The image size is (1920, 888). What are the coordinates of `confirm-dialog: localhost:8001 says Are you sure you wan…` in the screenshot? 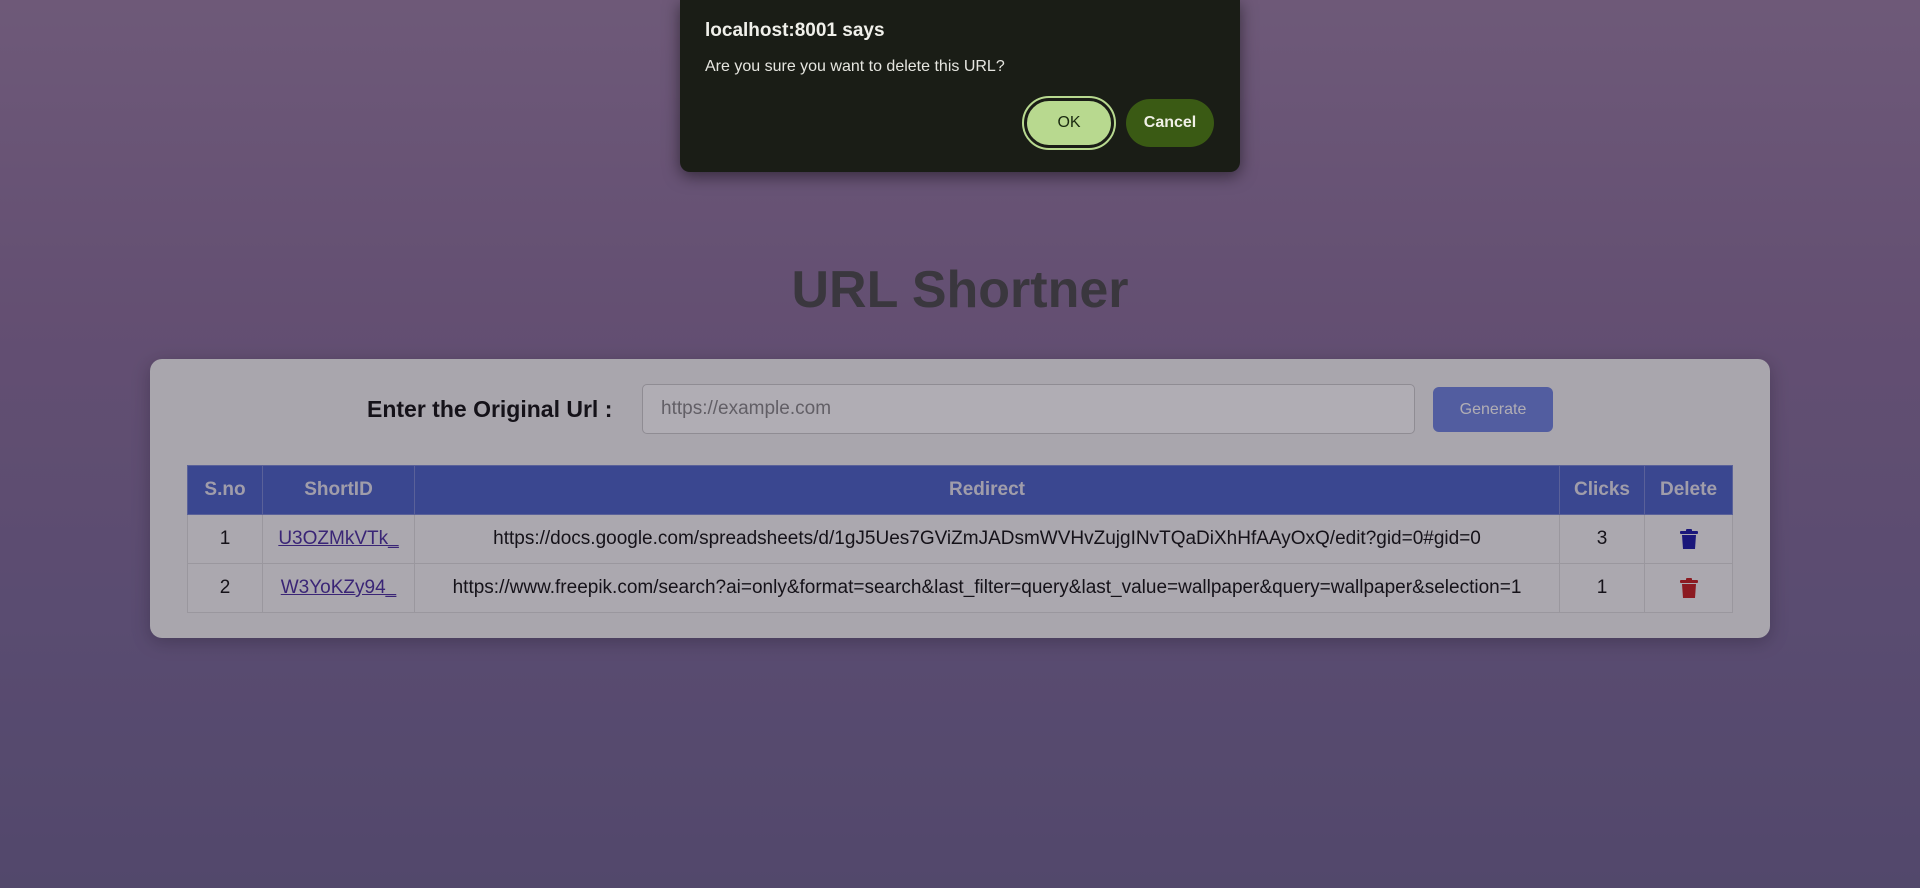 It's located at (960, 86).